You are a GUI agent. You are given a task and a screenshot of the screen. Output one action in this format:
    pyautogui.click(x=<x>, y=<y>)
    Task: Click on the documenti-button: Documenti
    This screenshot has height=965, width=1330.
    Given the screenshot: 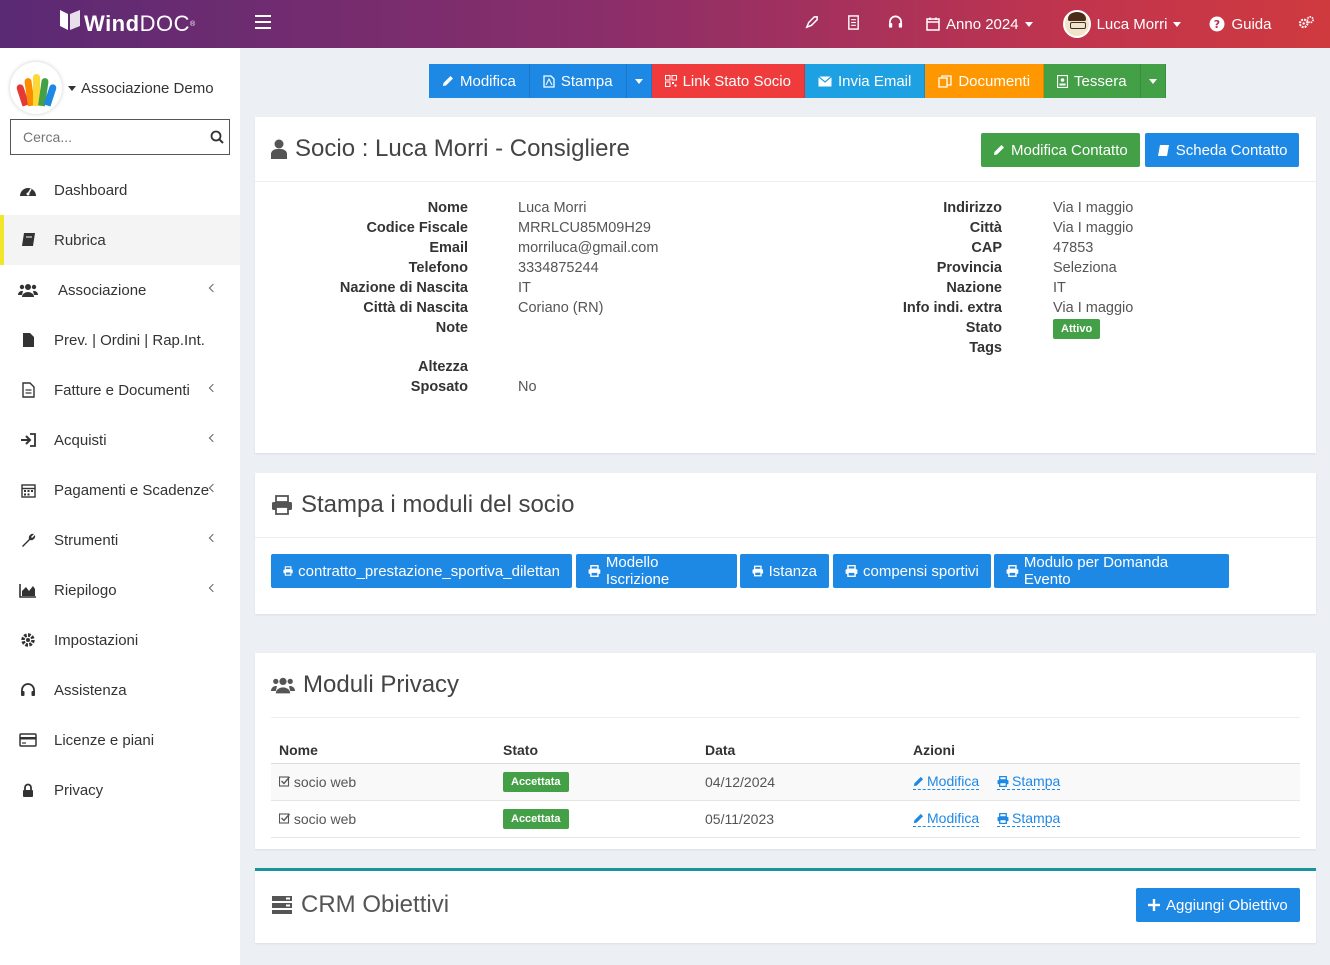 What is the action you would take?
    pyautogui.click(x=985, y=81)
    